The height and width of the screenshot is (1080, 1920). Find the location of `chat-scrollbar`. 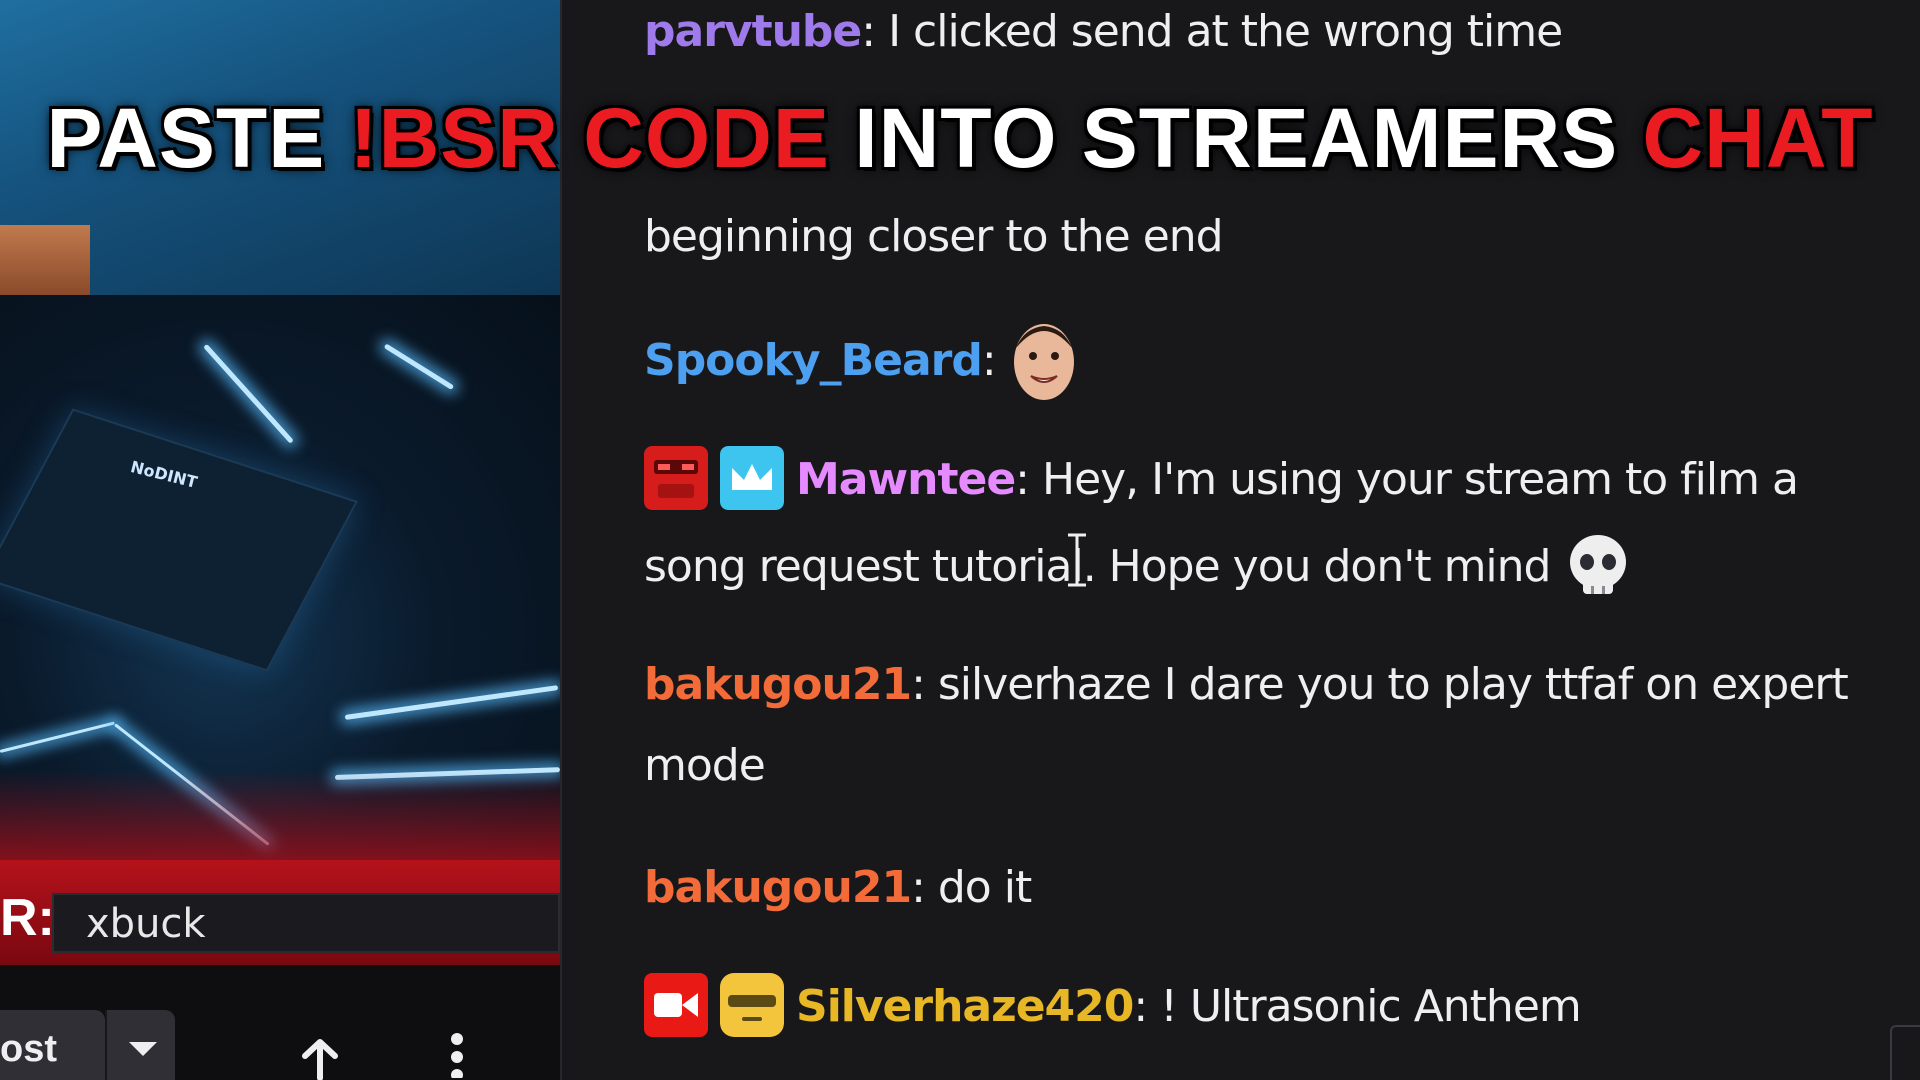

chat-scrollbar is located at coordinates (1905, 1052).